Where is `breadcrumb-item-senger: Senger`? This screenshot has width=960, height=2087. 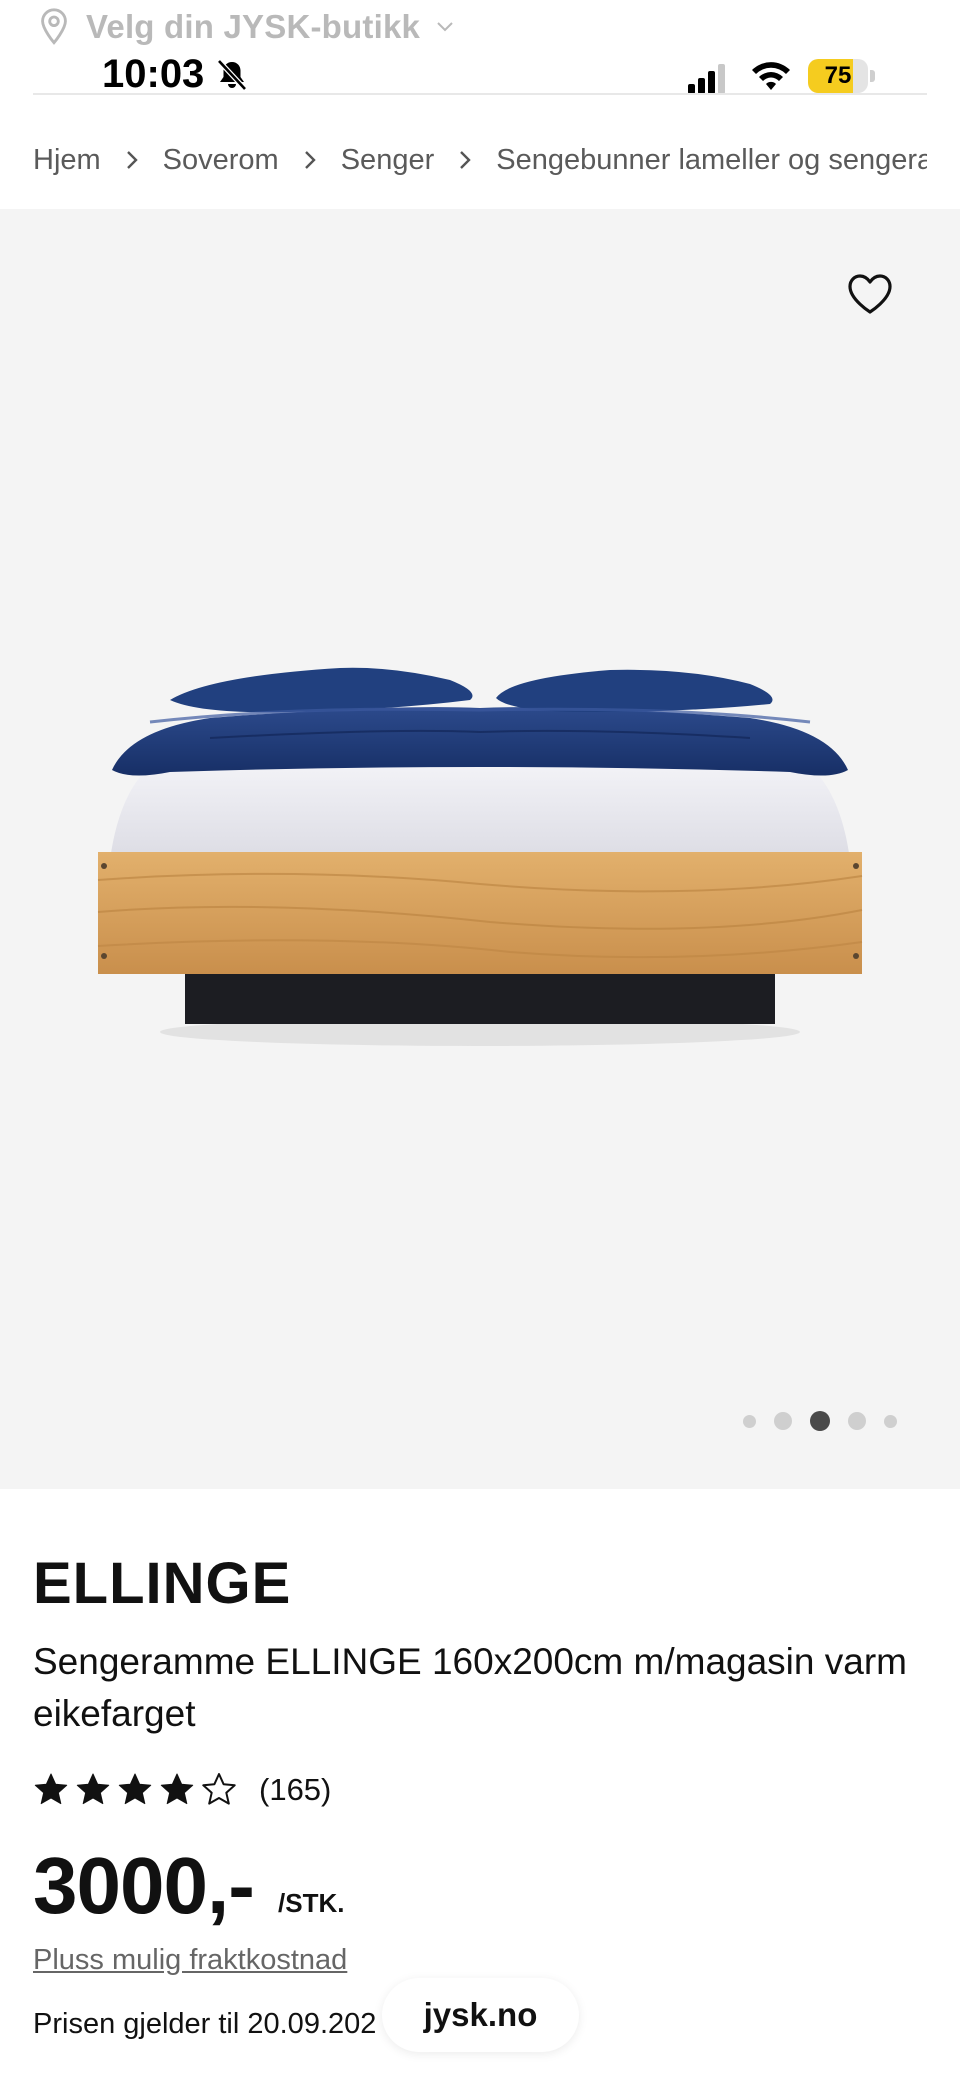
breadcrumb-item-senger: Senger is located at coordinates (388, 160).